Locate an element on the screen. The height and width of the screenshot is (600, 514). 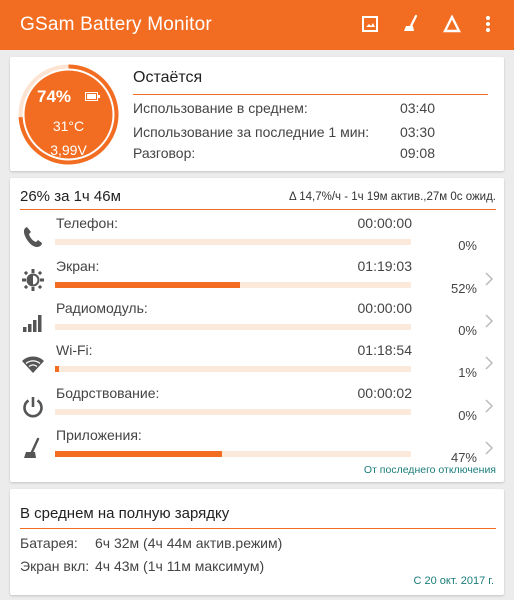
average-label: Экран вкл: is located at coordinates (55, 566).